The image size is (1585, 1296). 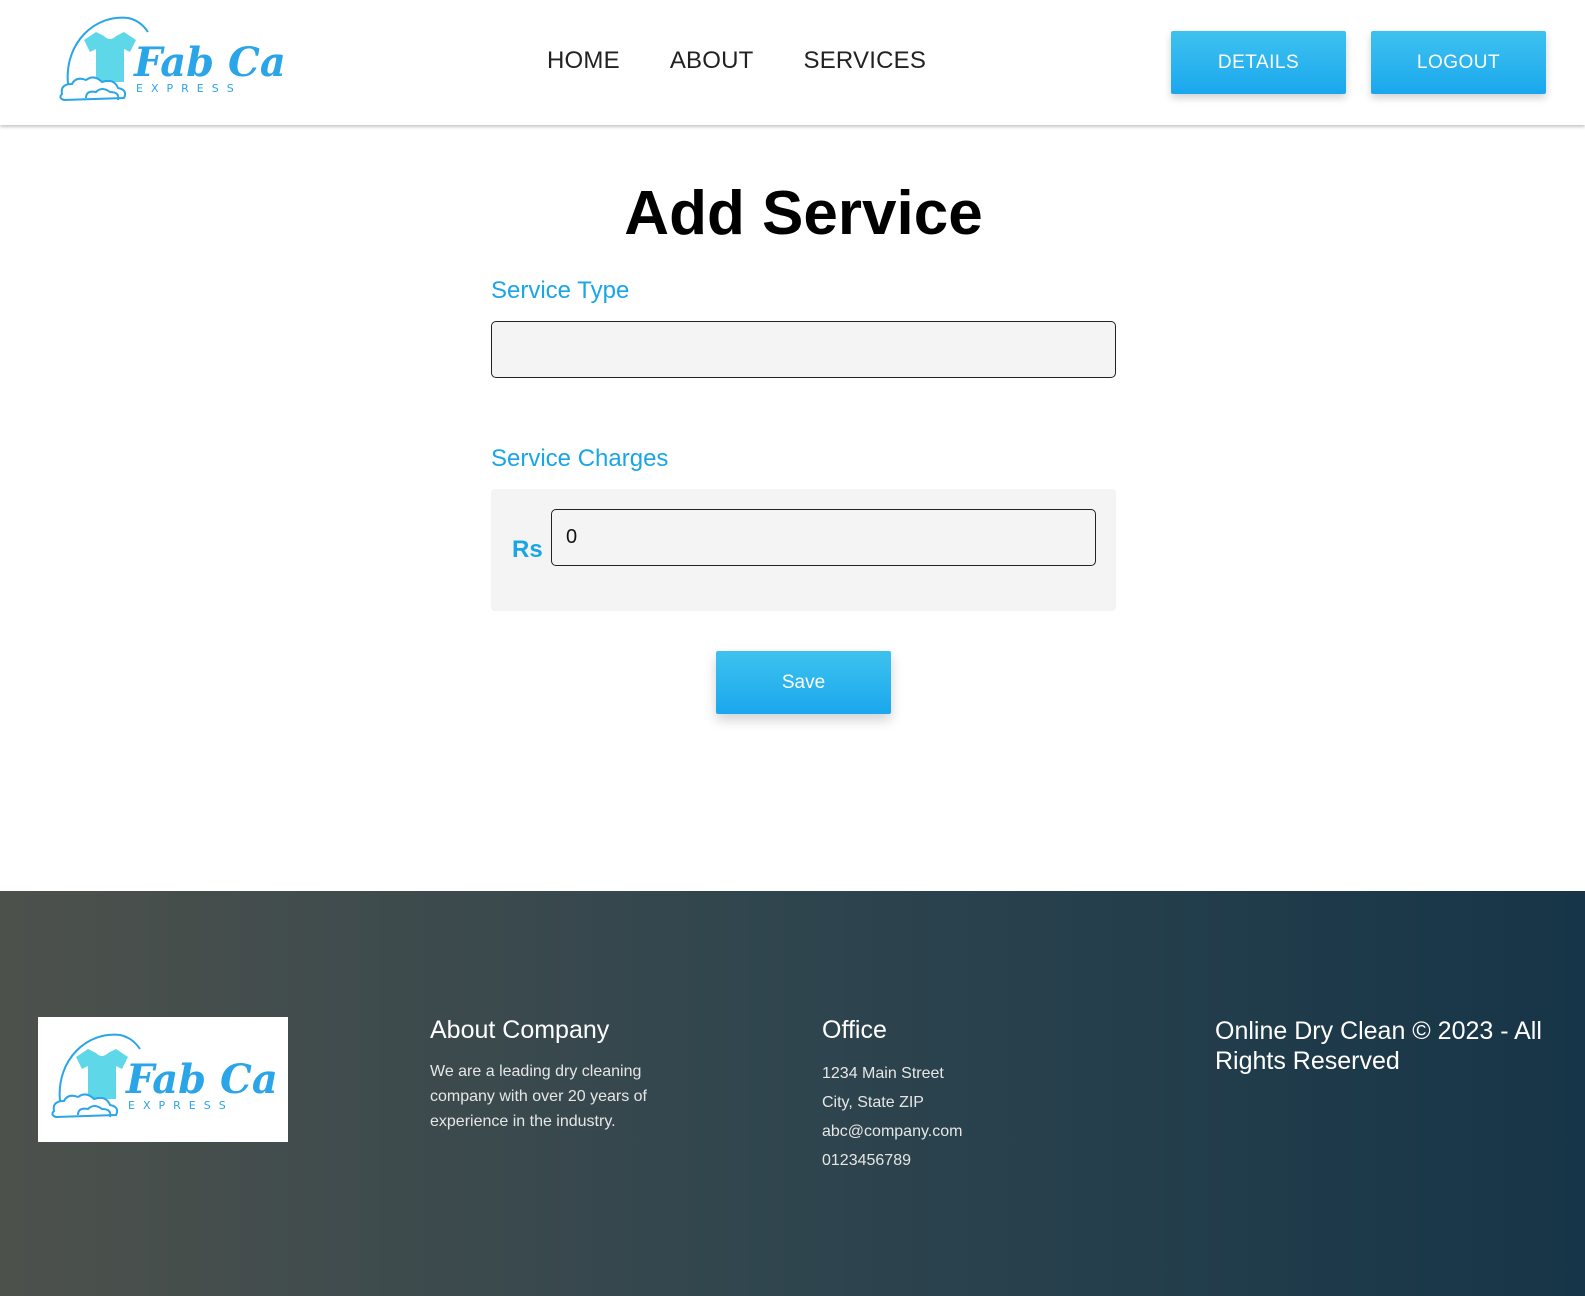 What do you see at coordinates (560, 290) in the screenshot?
I see `service-type-label: Service Type` at bounding box center [560, 290].